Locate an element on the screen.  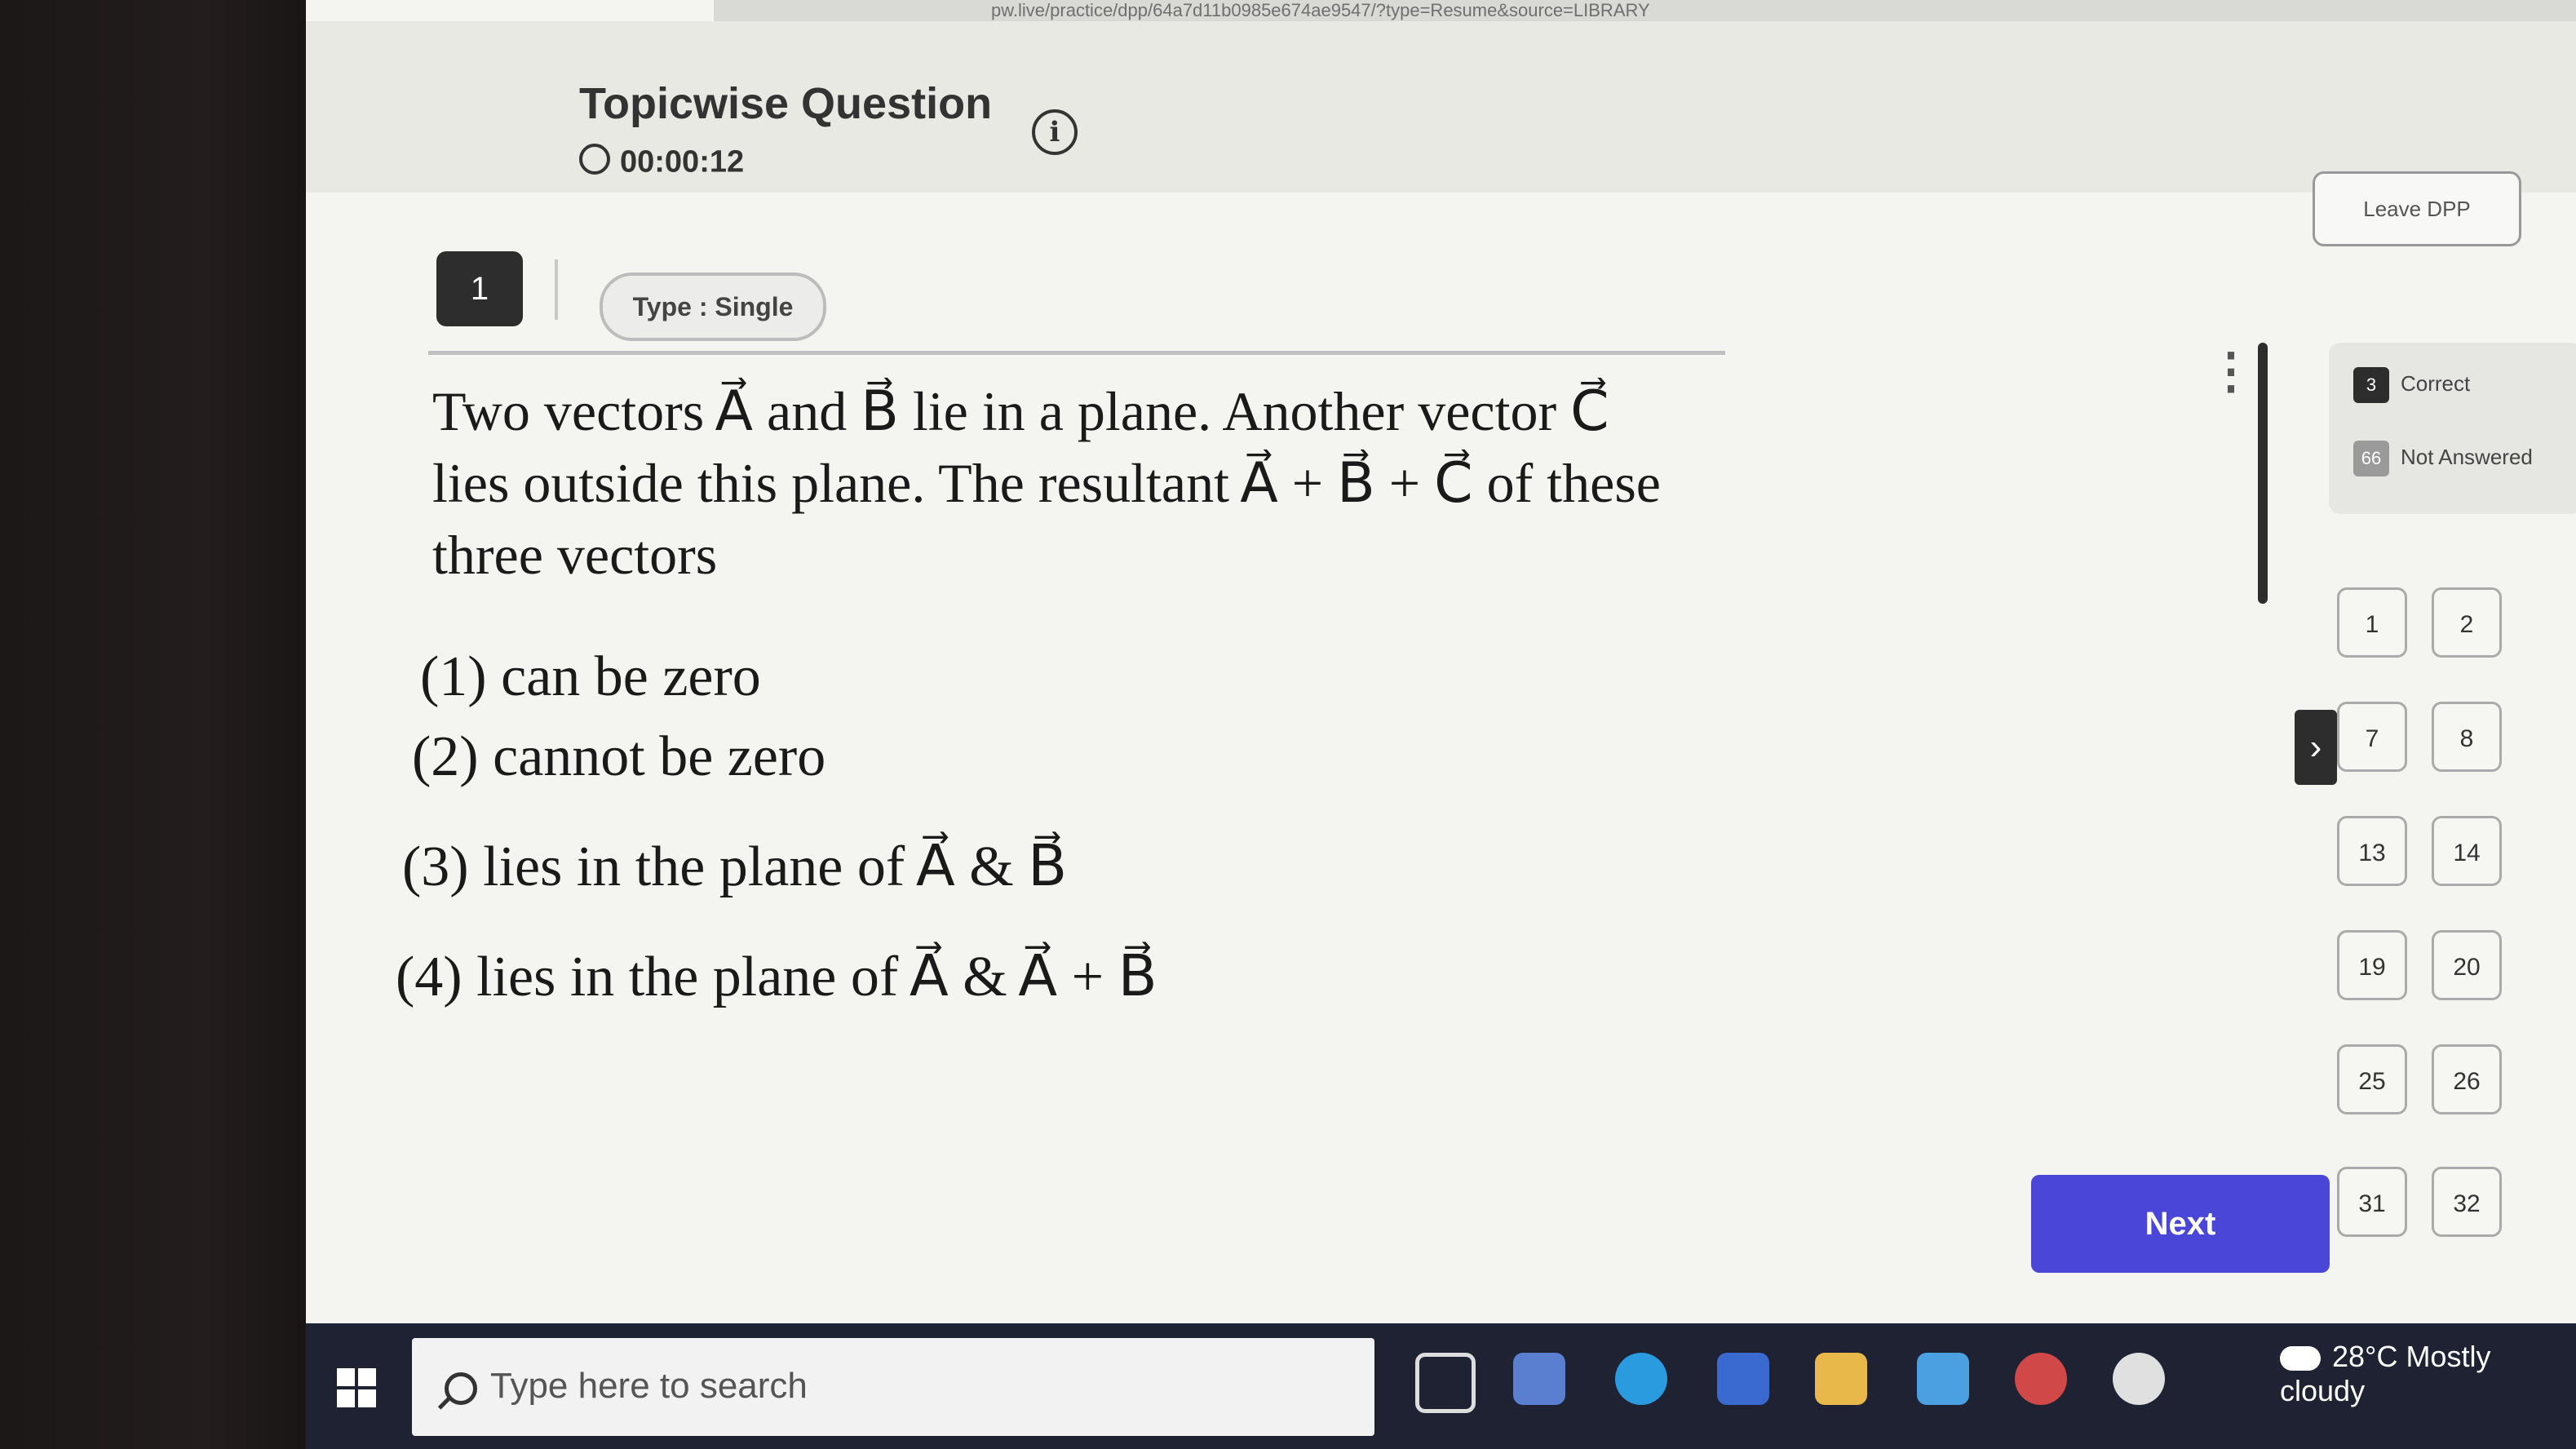
chevron-right-icon: › is located at coordinates (2316, 748).